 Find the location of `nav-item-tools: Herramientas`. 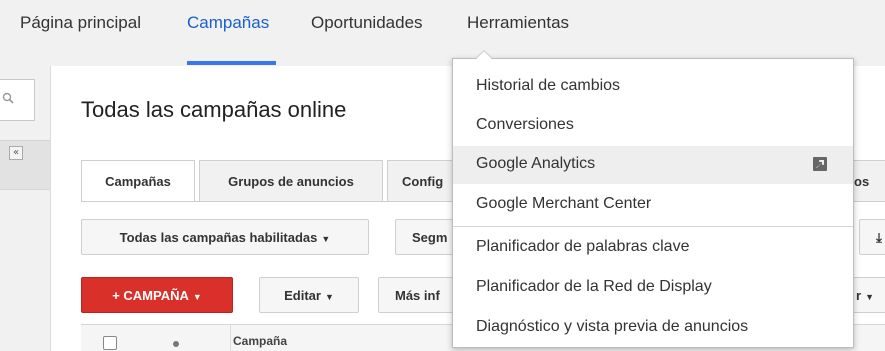

nav-item-tools: Herramientas is located at coordinates (518, 23).